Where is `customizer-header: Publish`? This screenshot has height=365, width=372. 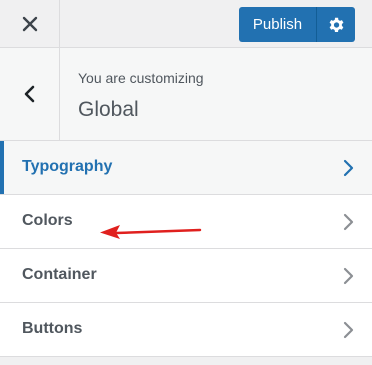
customizer-header: Publish is located at coordinates (186, 24).